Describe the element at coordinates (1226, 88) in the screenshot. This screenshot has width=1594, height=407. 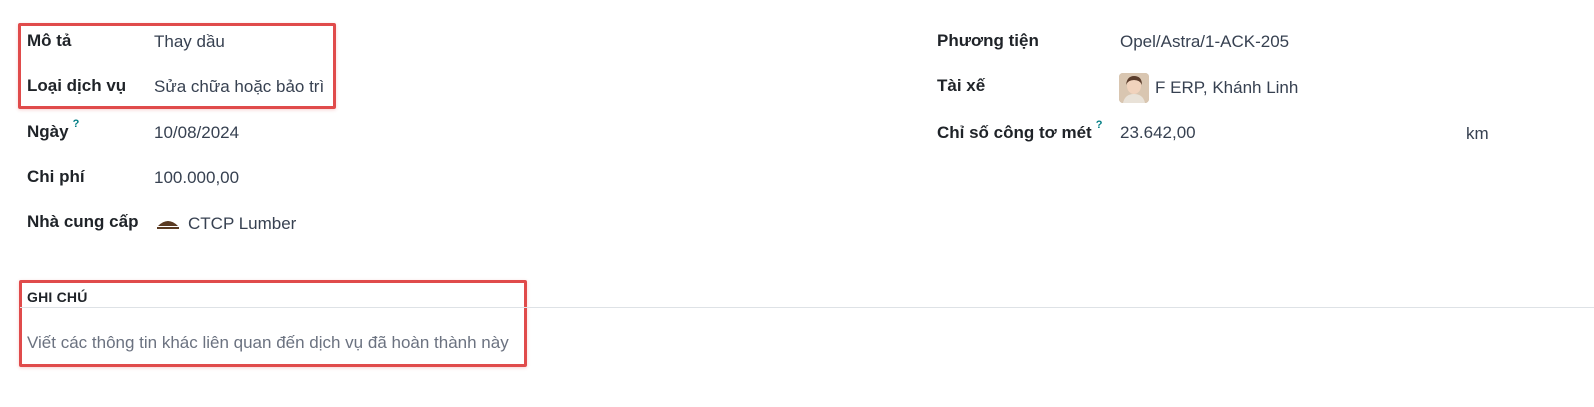
I see `driver-field: F ERP, Khánh Linh` at that location.